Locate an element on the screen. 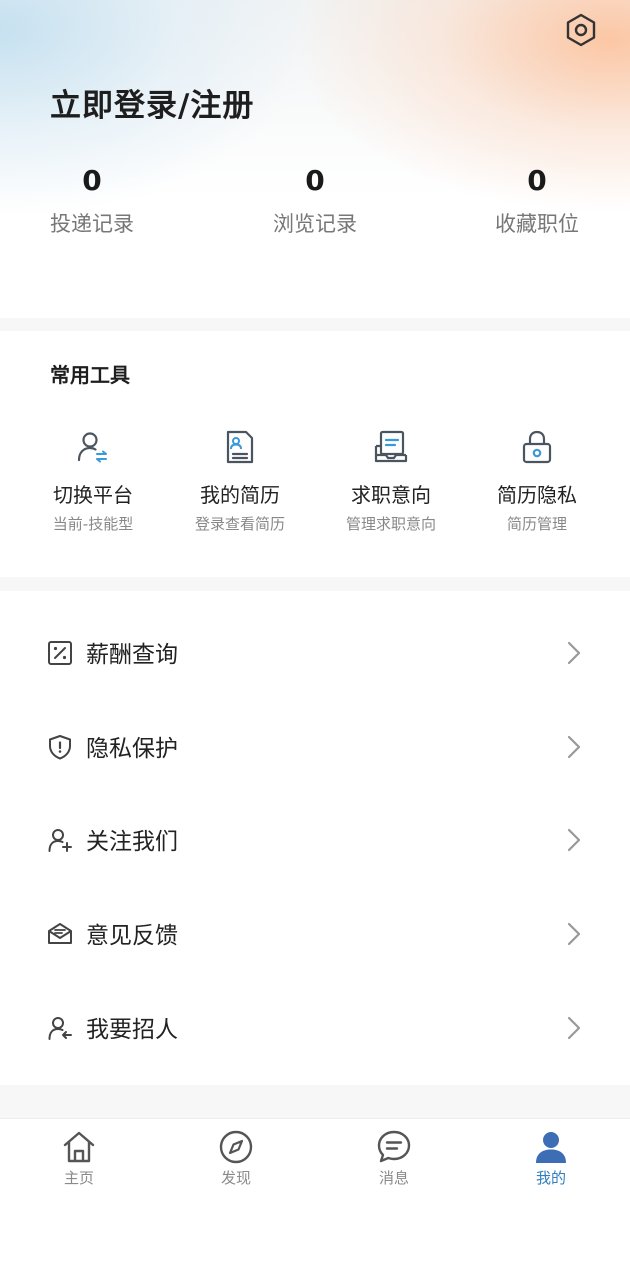 The height and width of the screenshot is (1280, 630). tool-name: 简历隐私 is located at coordinates (537, 495).